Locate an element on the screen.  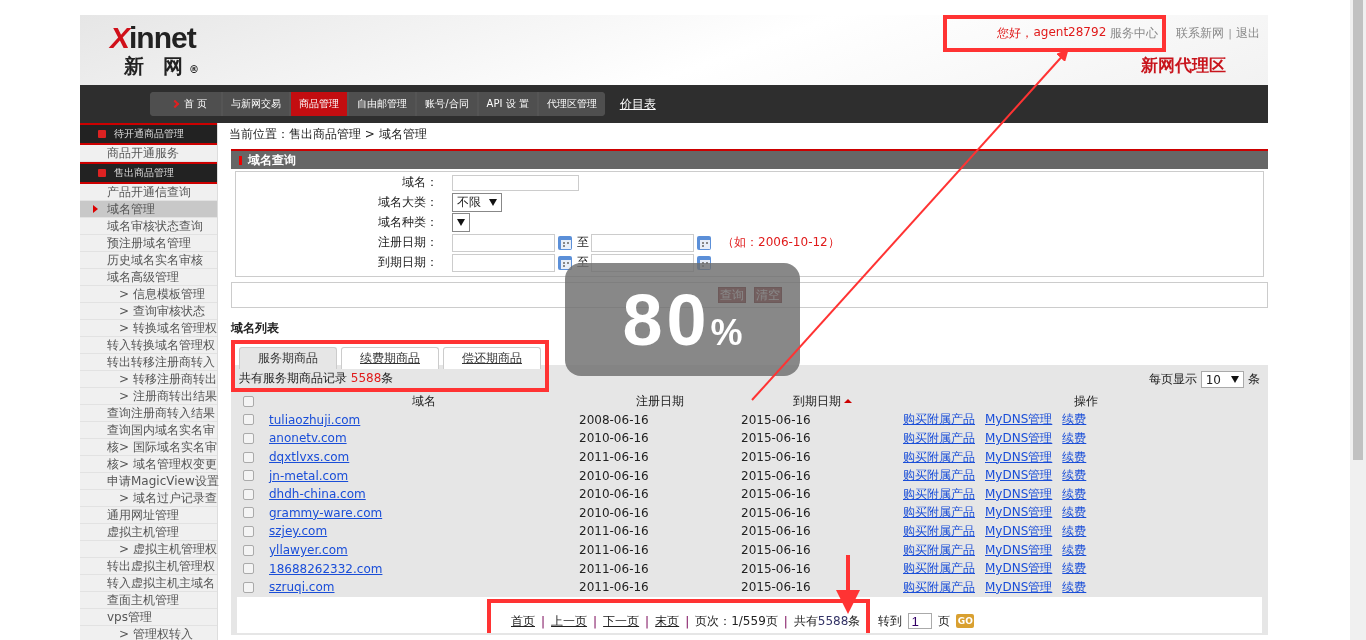
sidebar-item: 预注册域名管理 is located at coordinates (148, 243).